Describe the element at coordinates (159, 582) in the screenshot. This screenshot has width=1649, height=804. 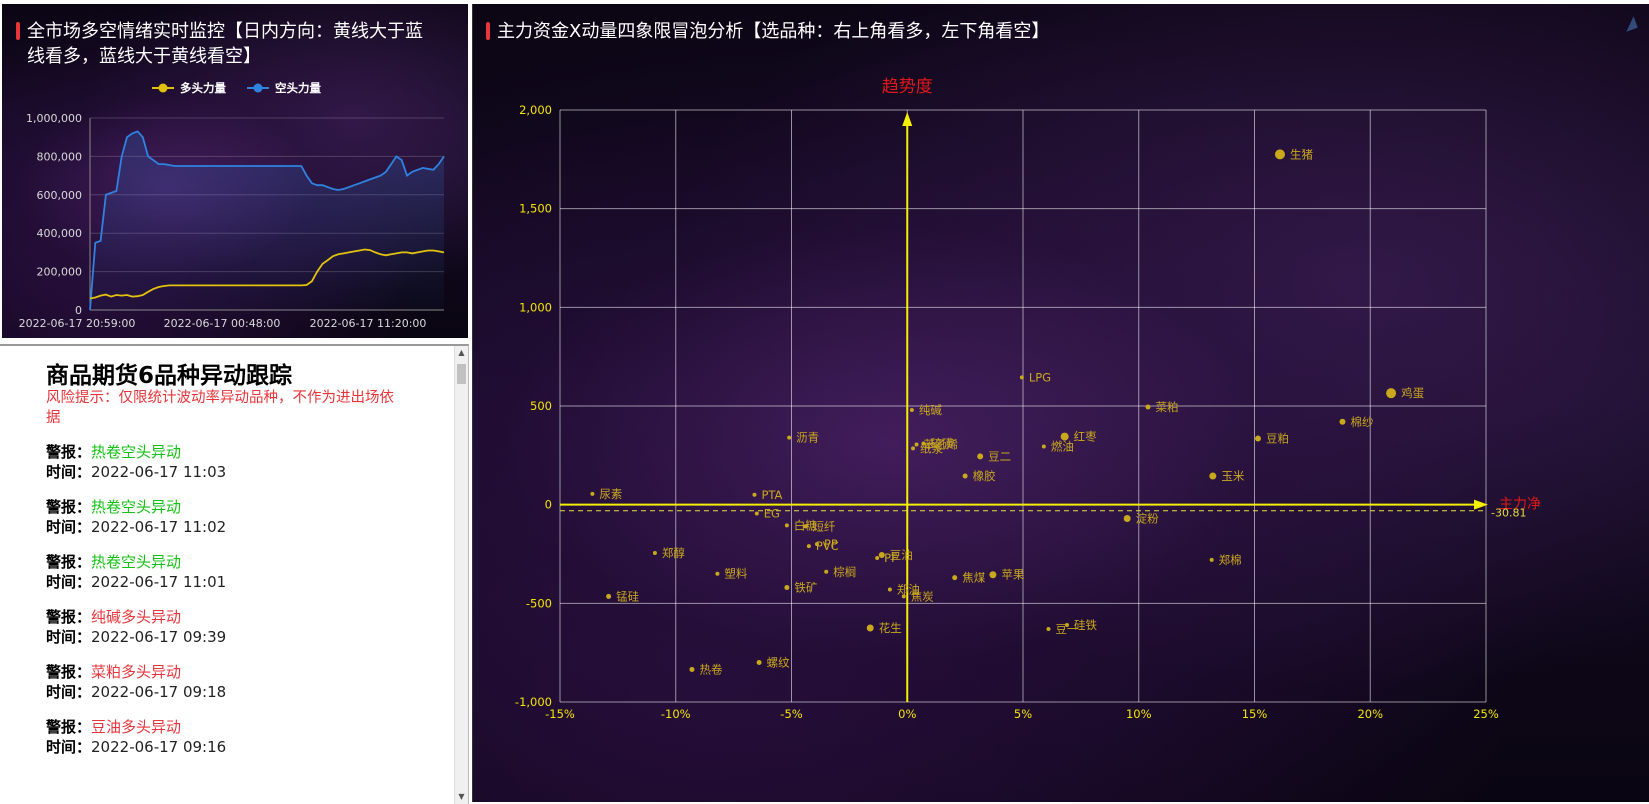
I see `alert-time: 2022-06-17 11:01` at that location.